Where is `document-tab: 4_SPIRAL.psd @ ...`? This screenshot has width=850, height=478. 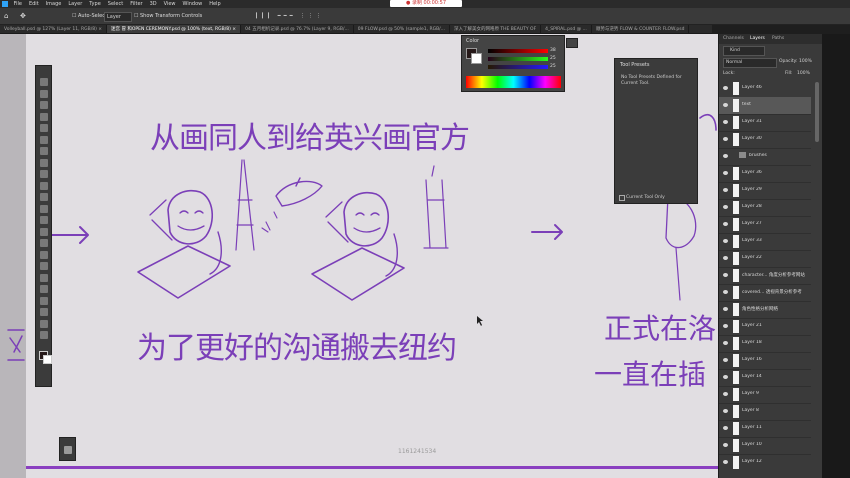 document-tab: 4_SPIRAL.psd @ ... is located at coordinates (566, 29).